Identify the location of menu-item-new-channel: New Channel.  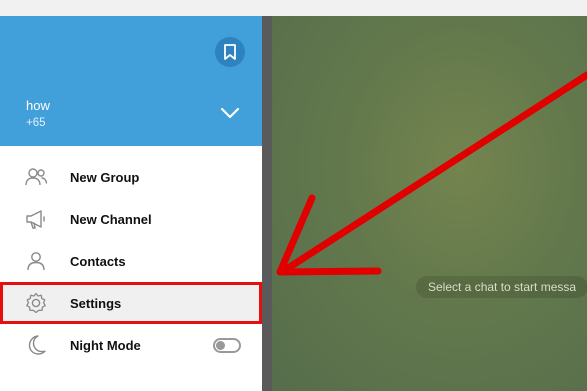
(131, 219).